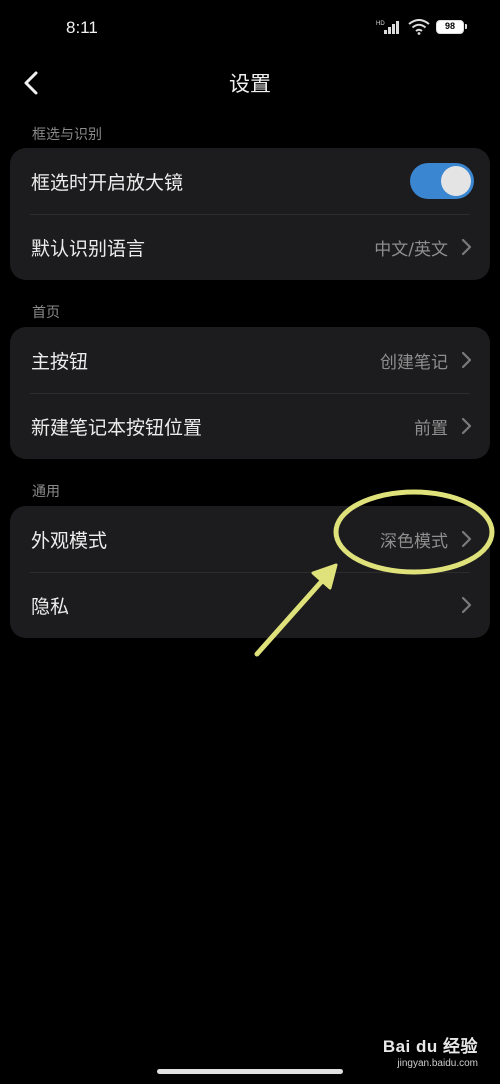 The image size is (500, 1084). What do you see at coordinates (250, 1071) in the screenshot?
I see `home-indicator` at bounding box center [250, 1071].